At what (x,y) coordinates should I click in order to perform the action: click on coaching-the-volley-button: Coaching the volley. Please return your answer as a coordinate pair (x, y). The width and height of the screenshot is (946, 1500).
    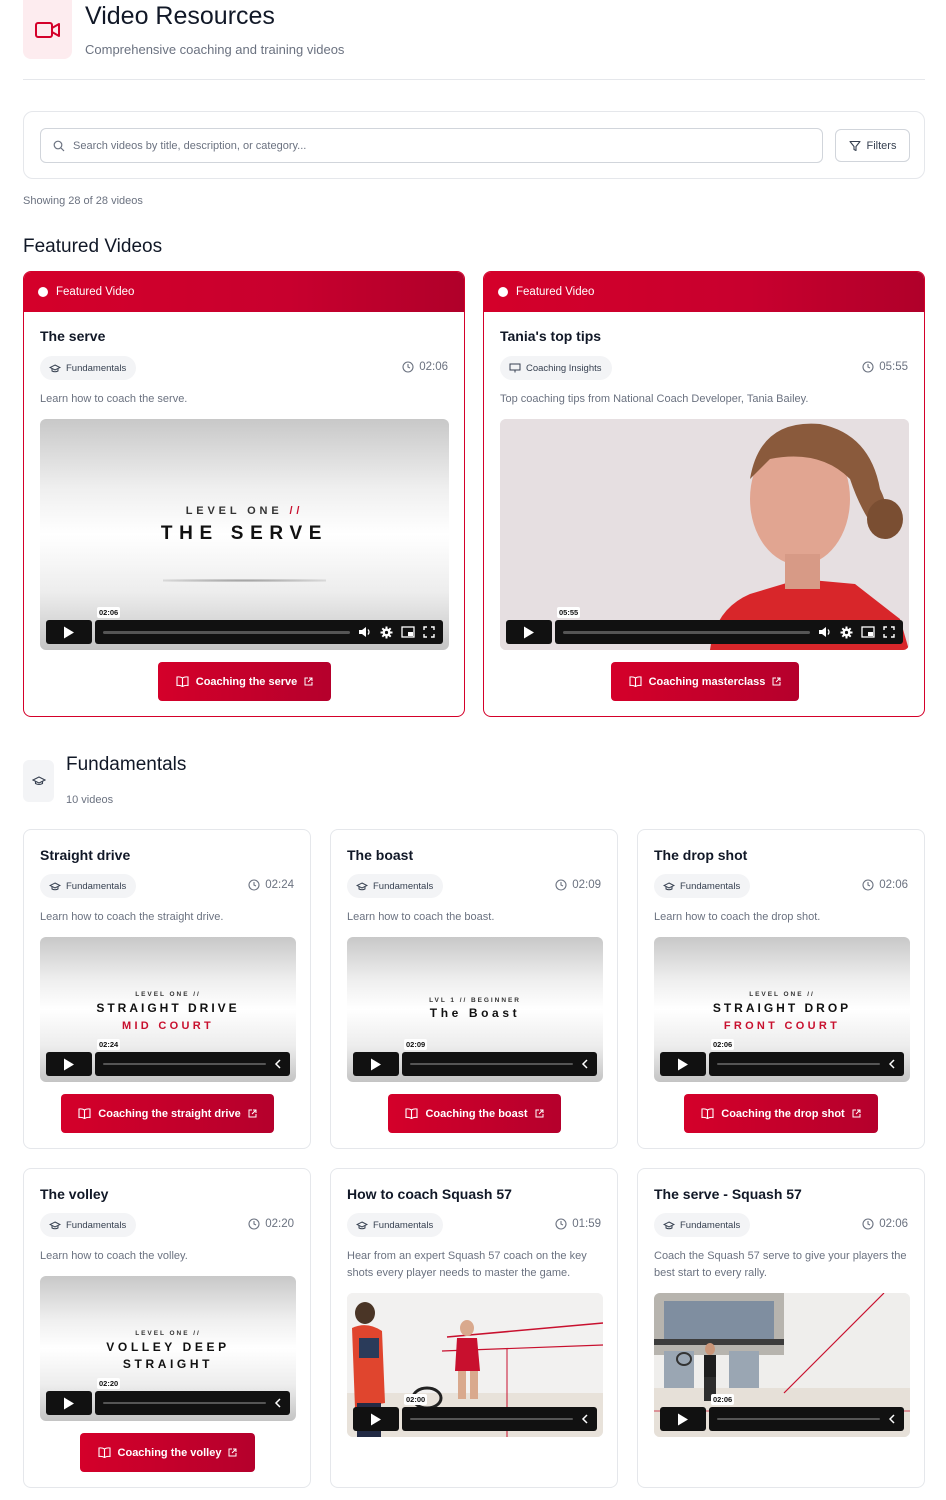
    Looking at the image, I should click on (167, 1452).